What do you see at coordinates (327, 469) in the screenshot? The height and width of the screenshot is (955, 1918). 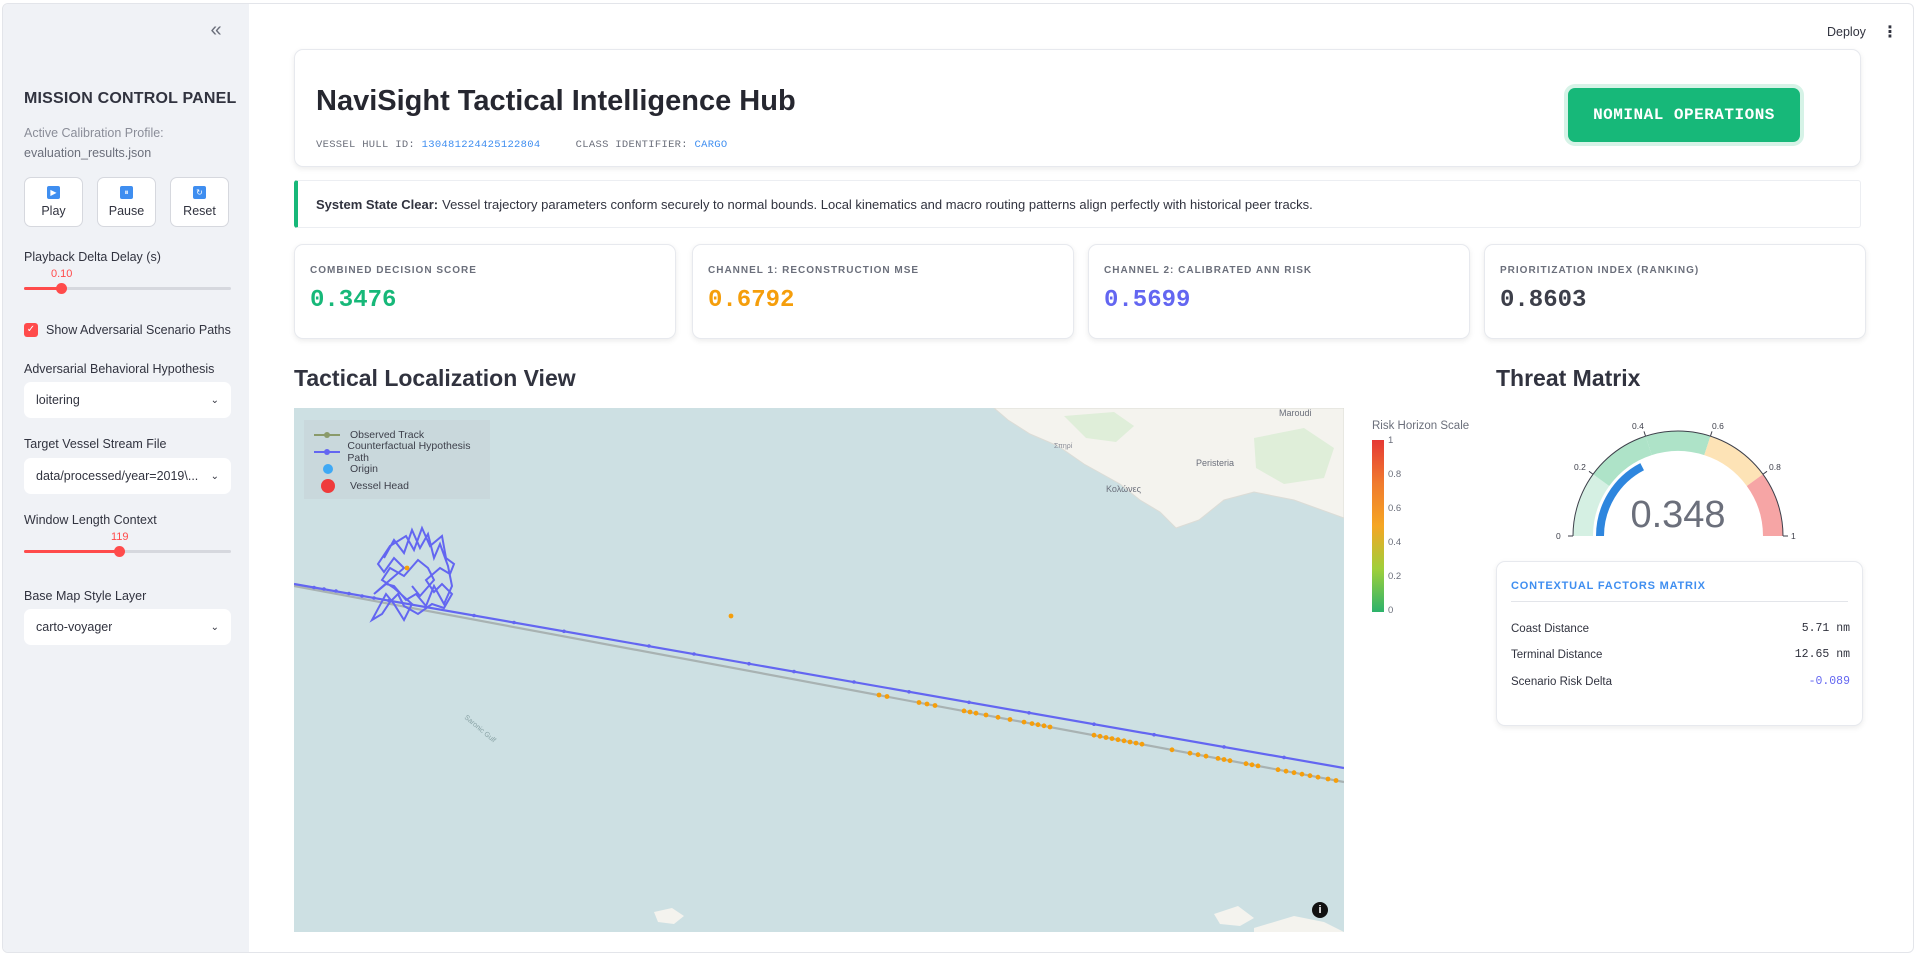 I see `origin-swatch` at bounding box center [327, 469].